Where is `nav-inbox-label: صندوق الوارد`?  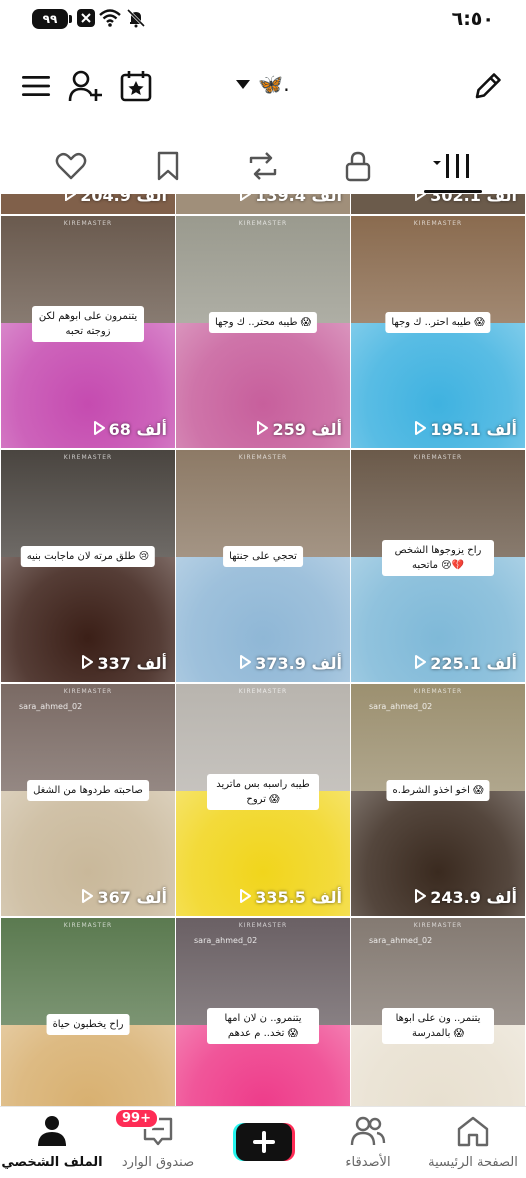
nav-inbox-label: صندوق الوارد is located at coordinates (158, 1162).